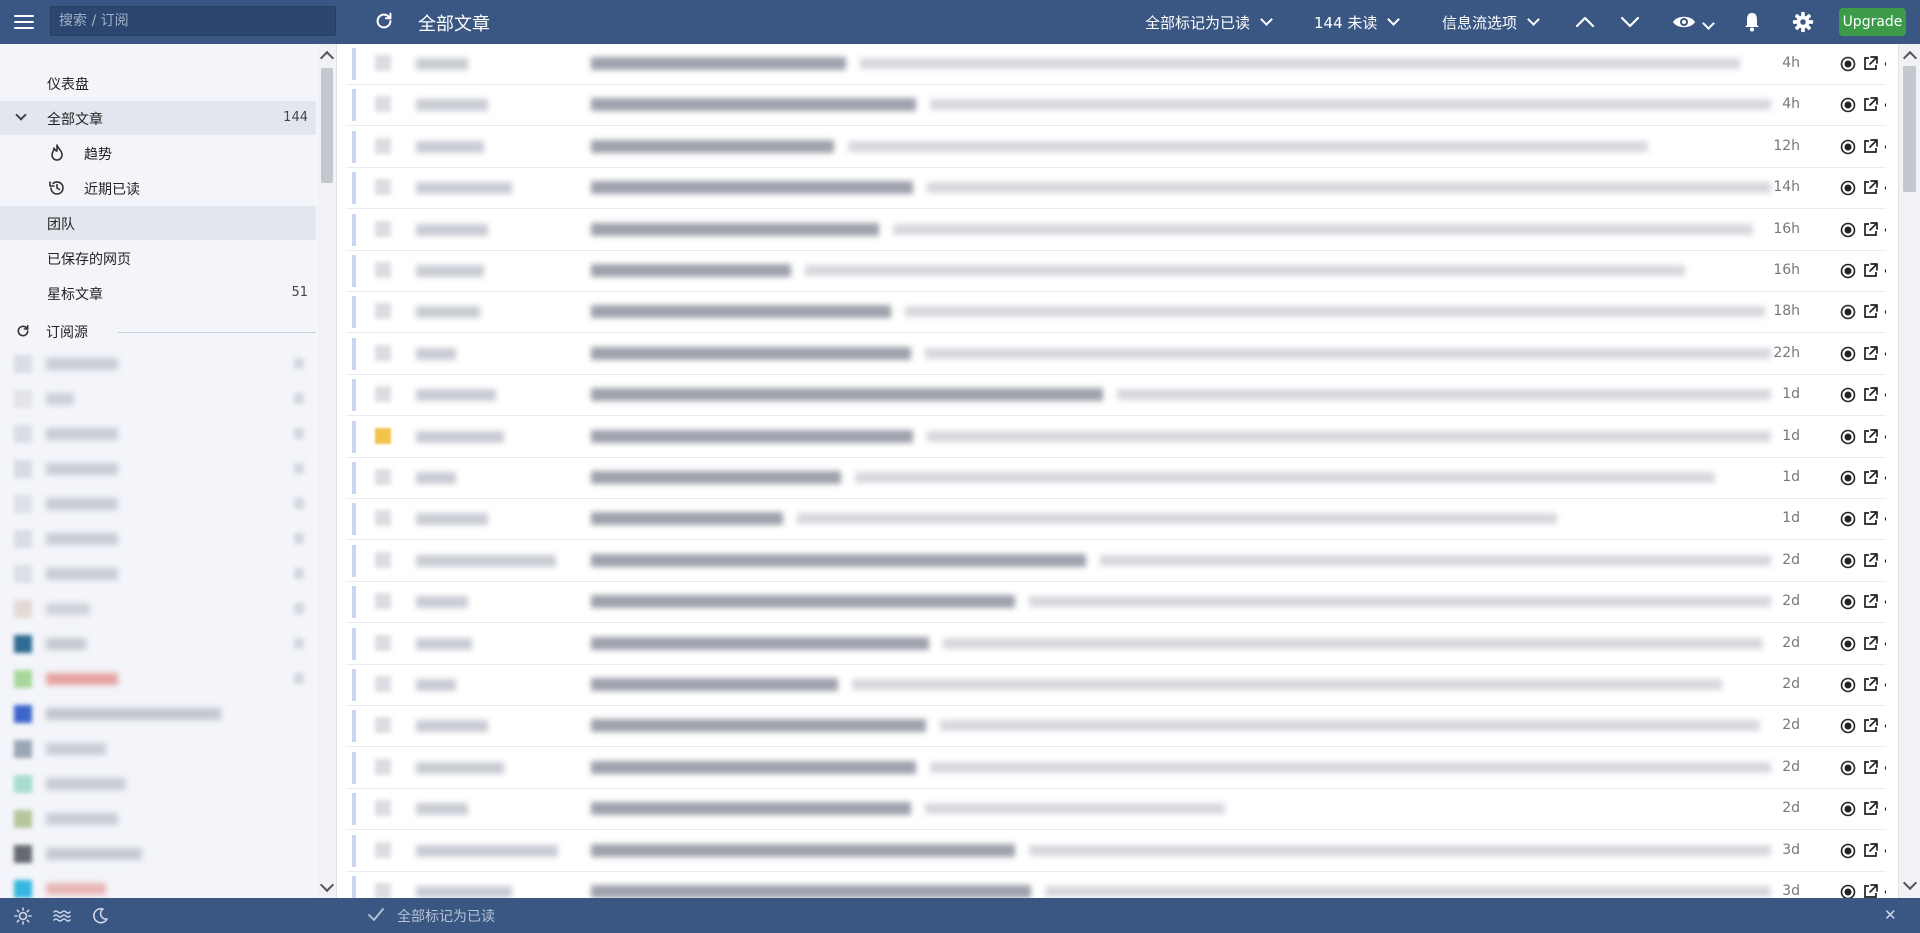  What do you see at coordinates (1491, 22) in the screenshot?
I see `feed-options-dropdown: 信息流选项` at bounding box center [1491, 22].